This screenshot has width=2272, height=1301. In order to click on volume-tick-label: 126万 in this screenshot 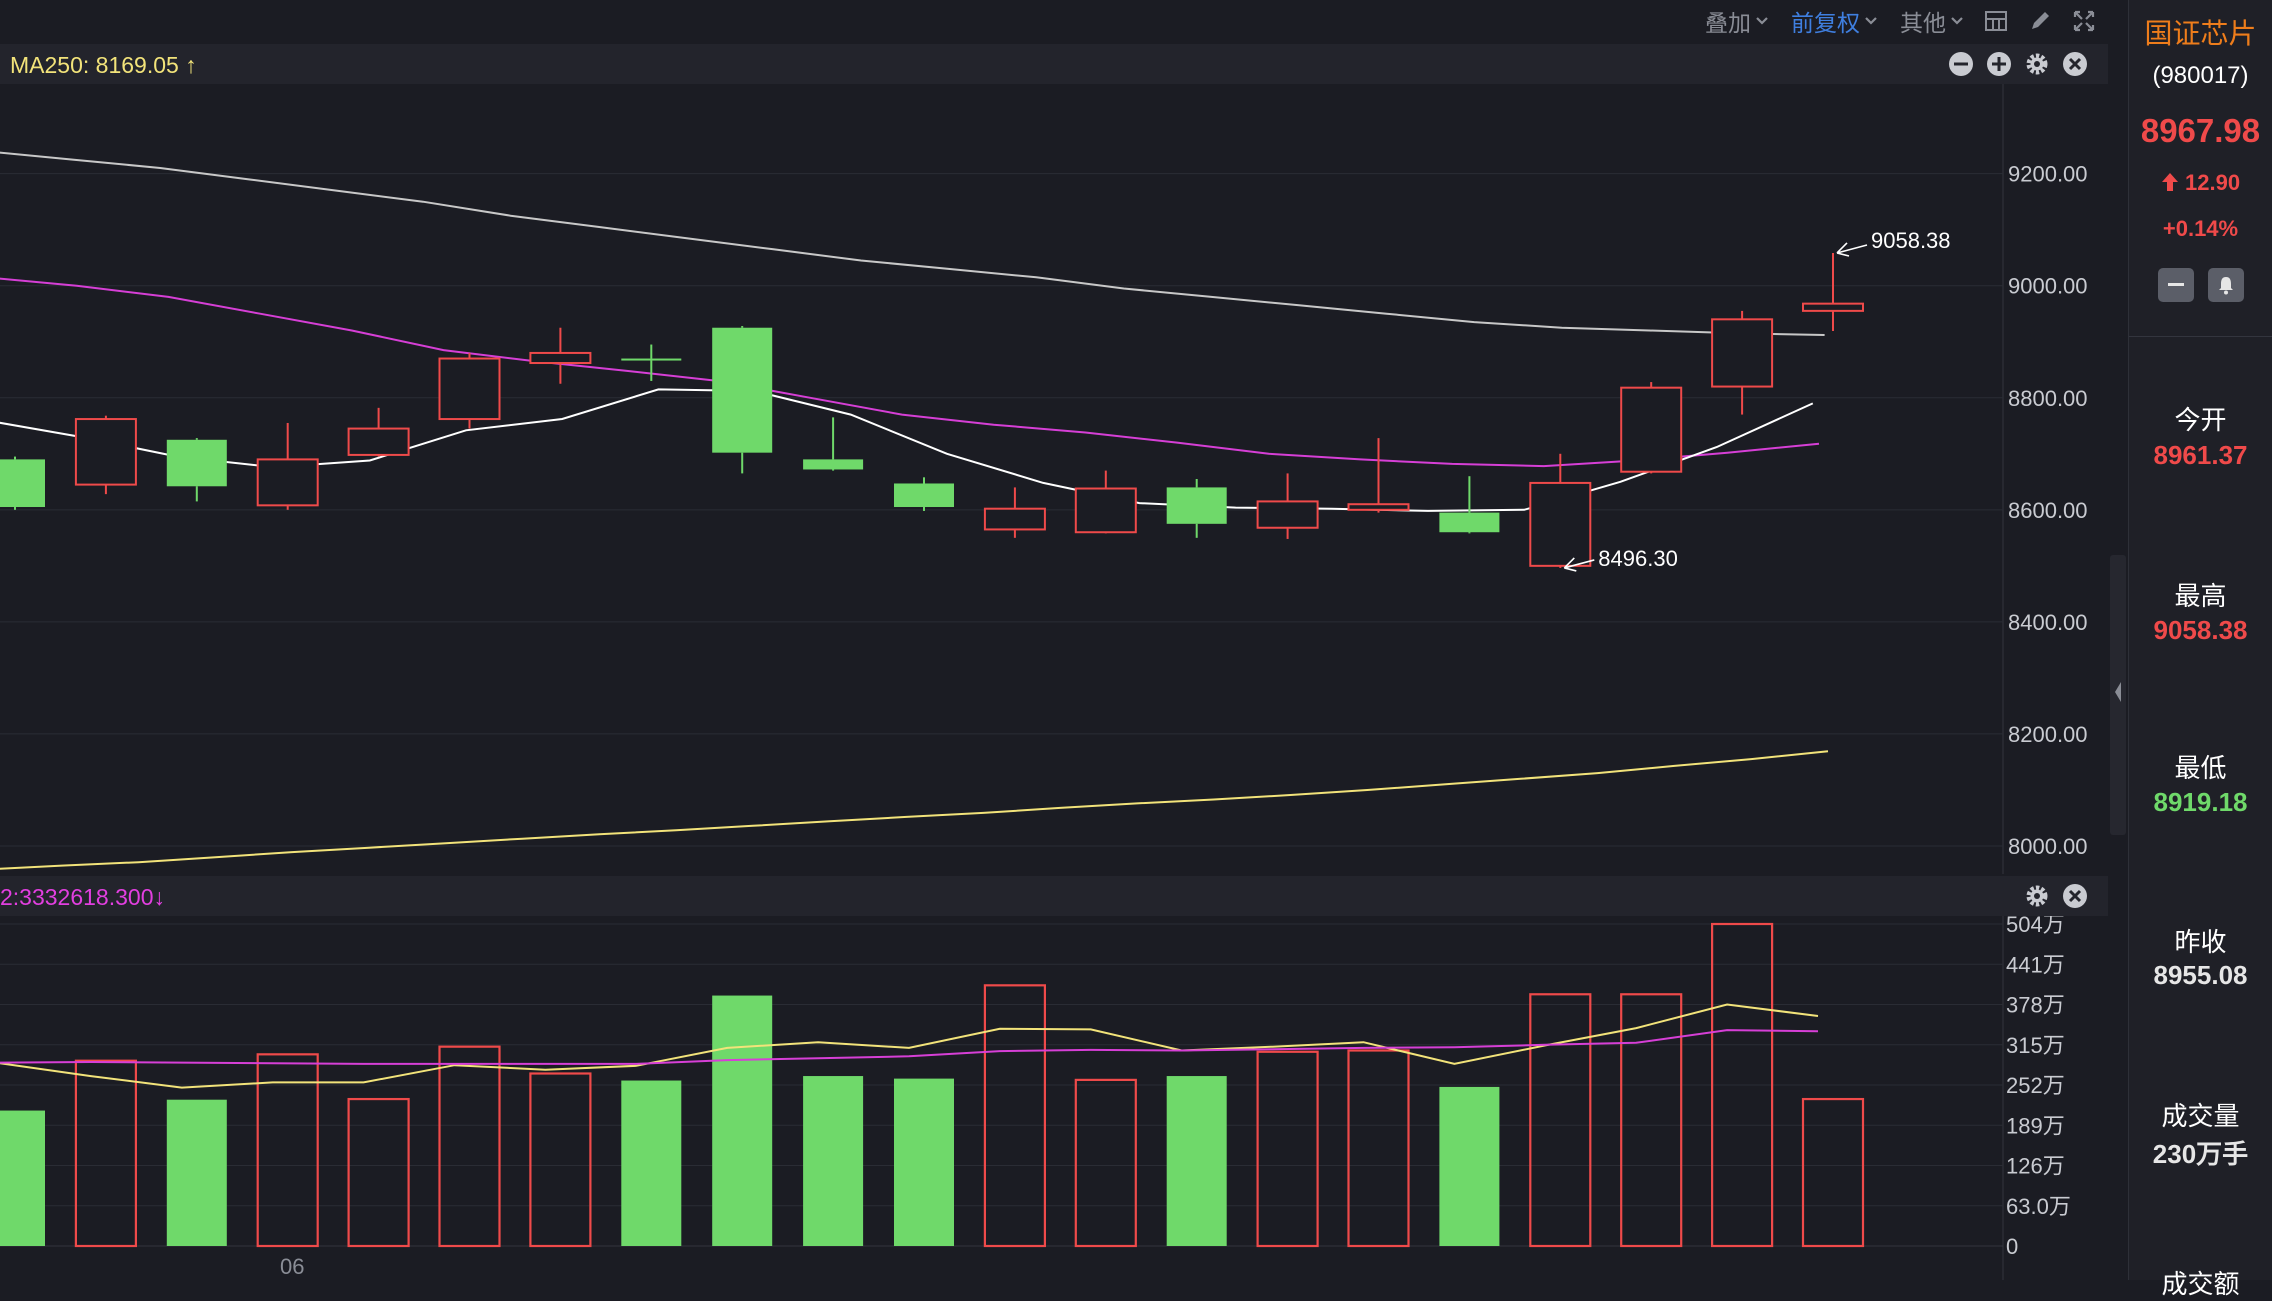, I will do `click(2035, 1166)`.